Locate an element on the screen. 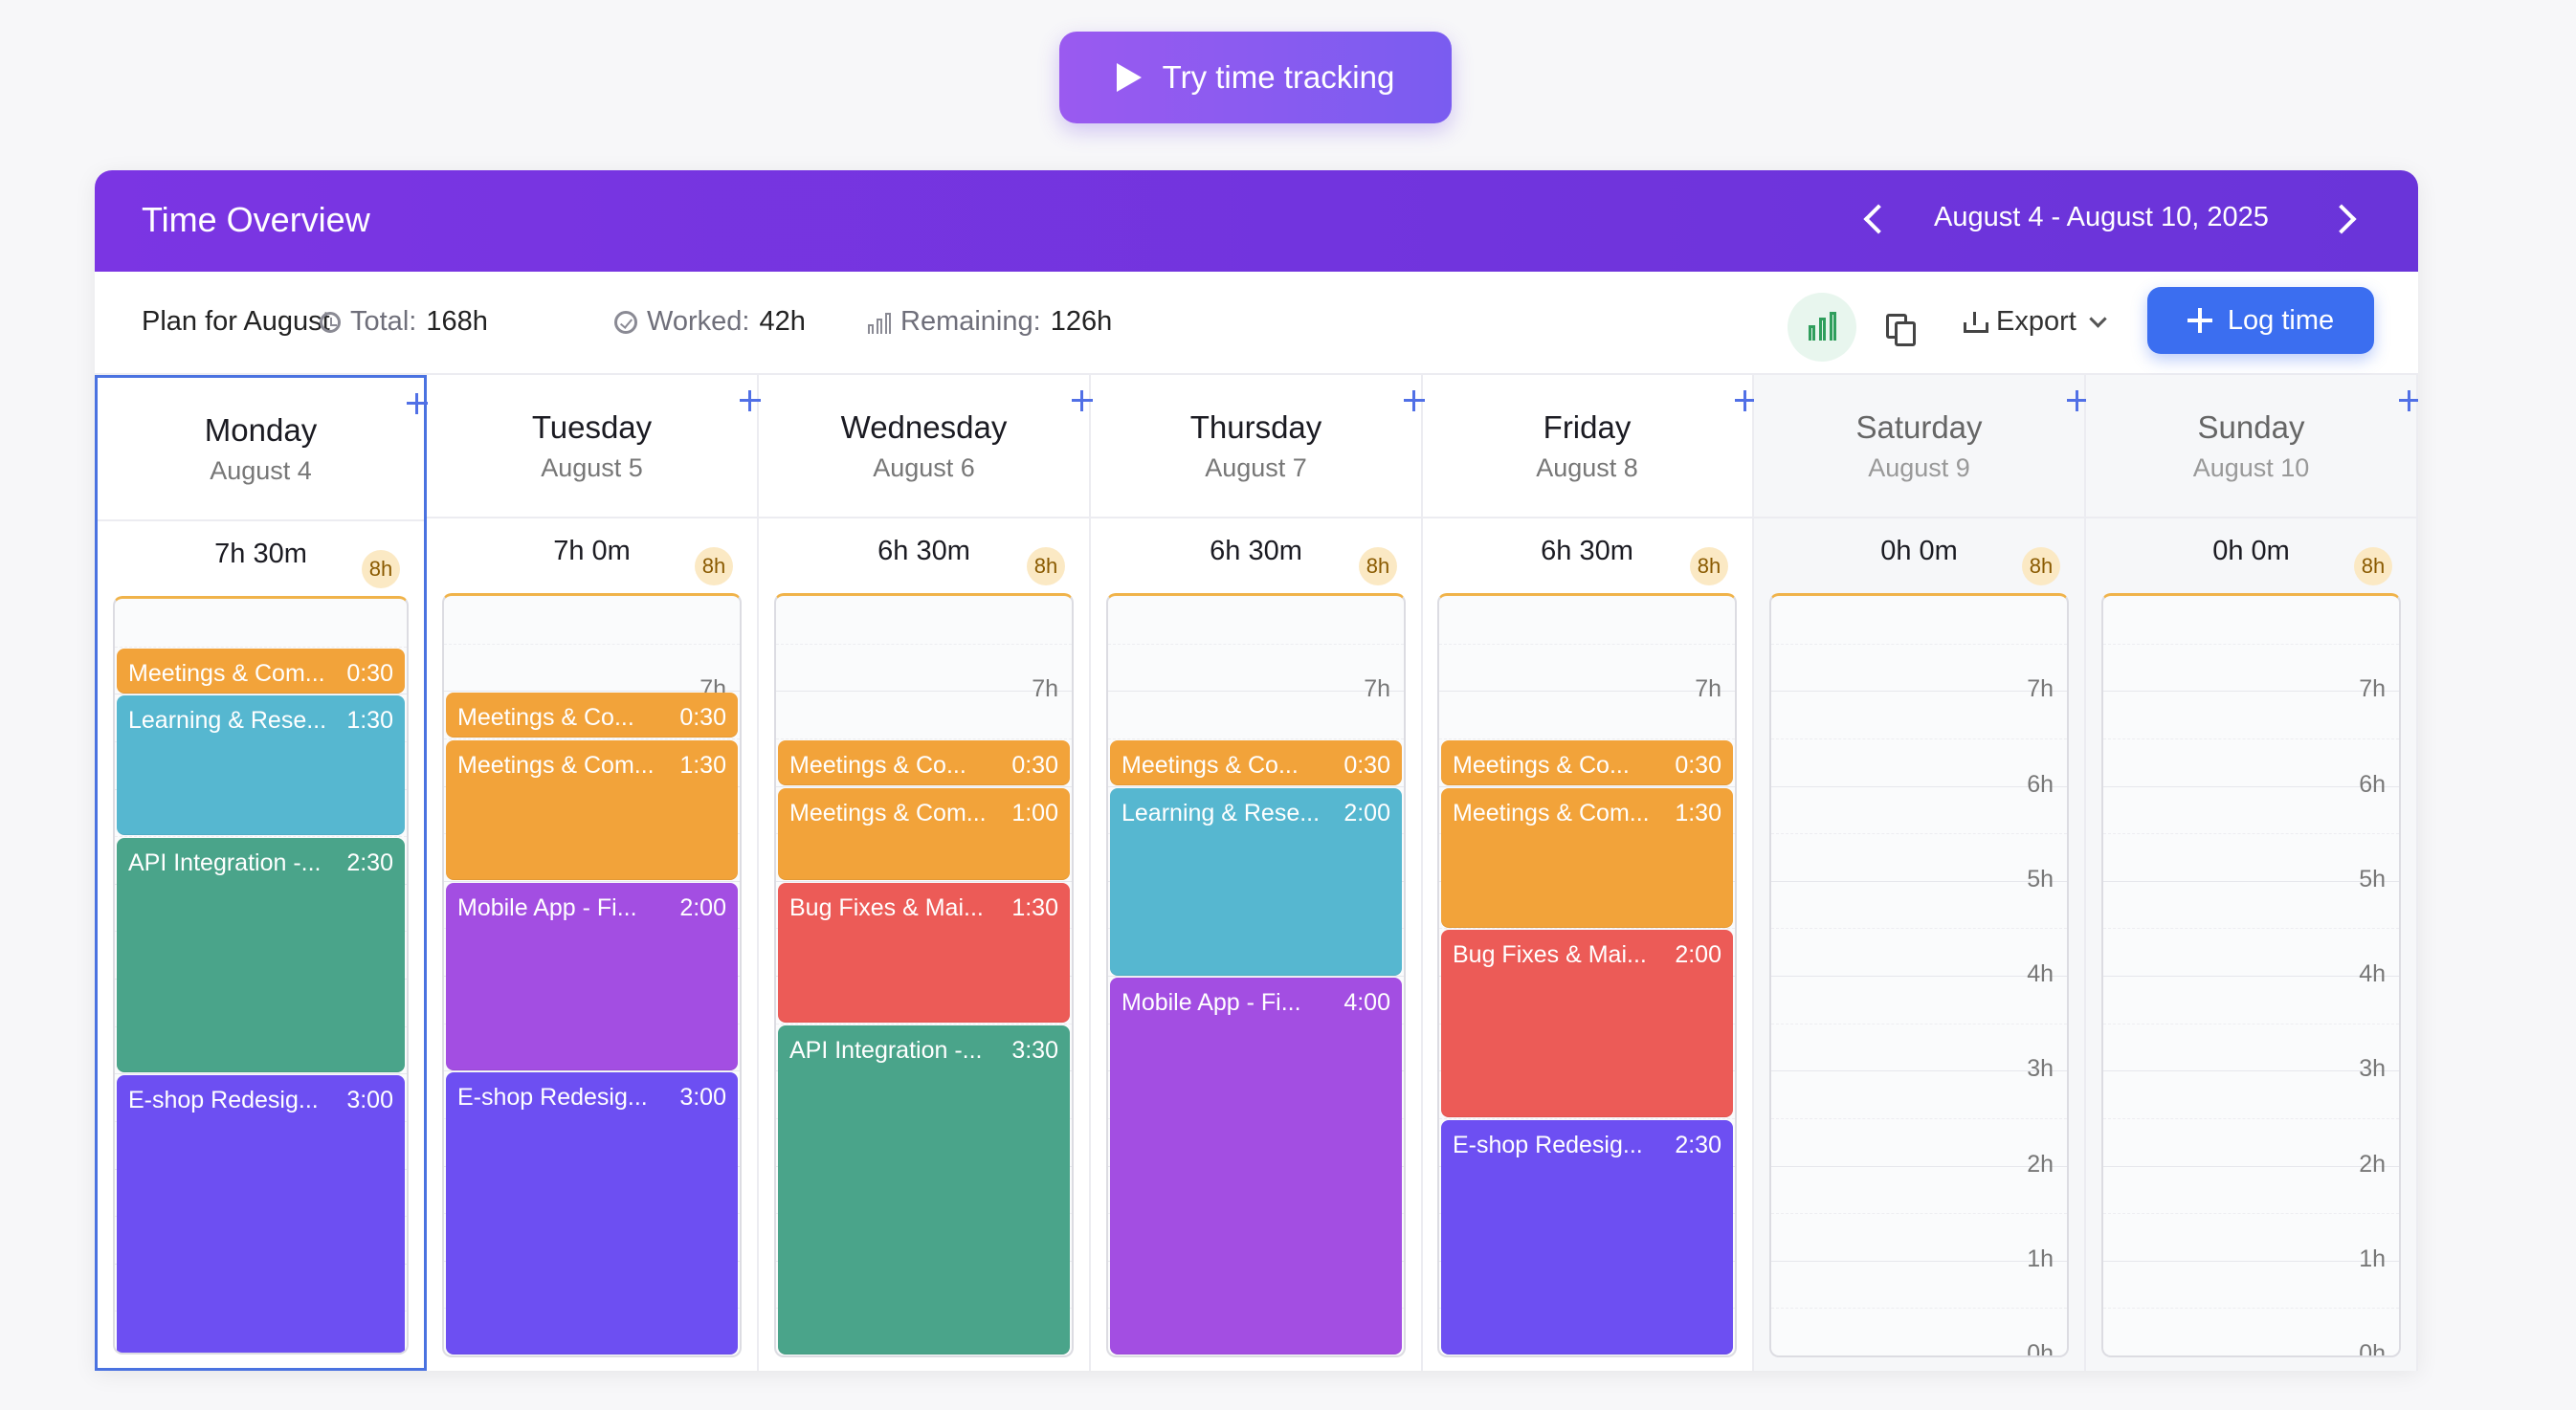 This screenshot has height=1410, width=2576. time-entry: Bug Fixes & Mai... 1:30 is located at coordinates (924, 953).